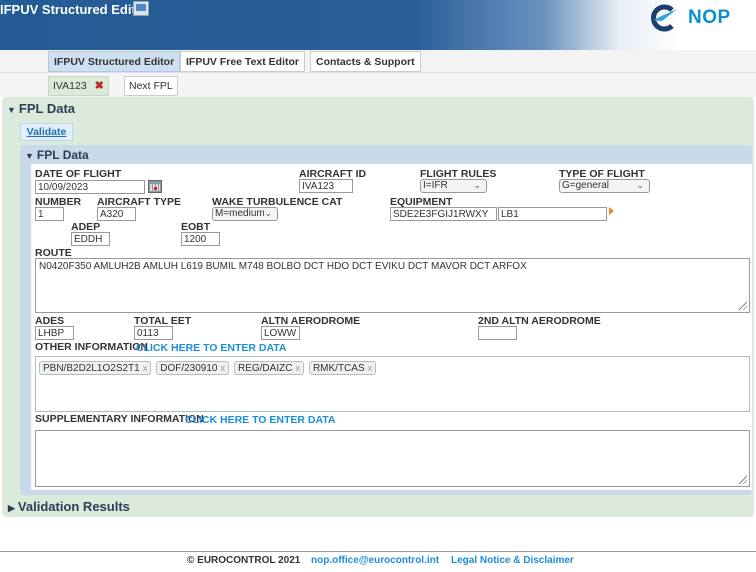 Image resolution: width=756 pixels, height=572 pixels. What do you see at coordinates (155, 186) in the screenshot?
I see `calendar-icon` at bounding box center [155, 186].